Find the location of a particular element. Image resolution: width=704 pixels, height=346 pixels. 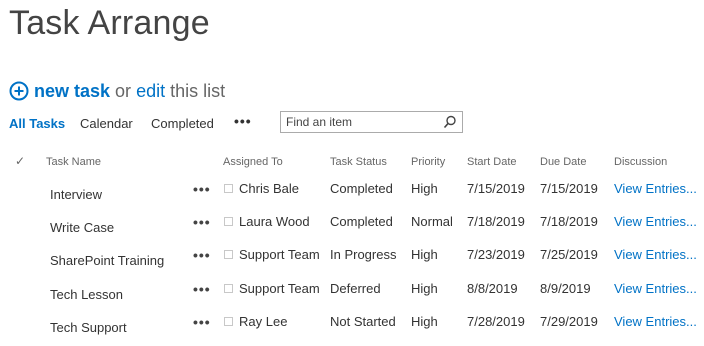

assigned-to-cell: Chris Bale is located at coordinates (261, 188).